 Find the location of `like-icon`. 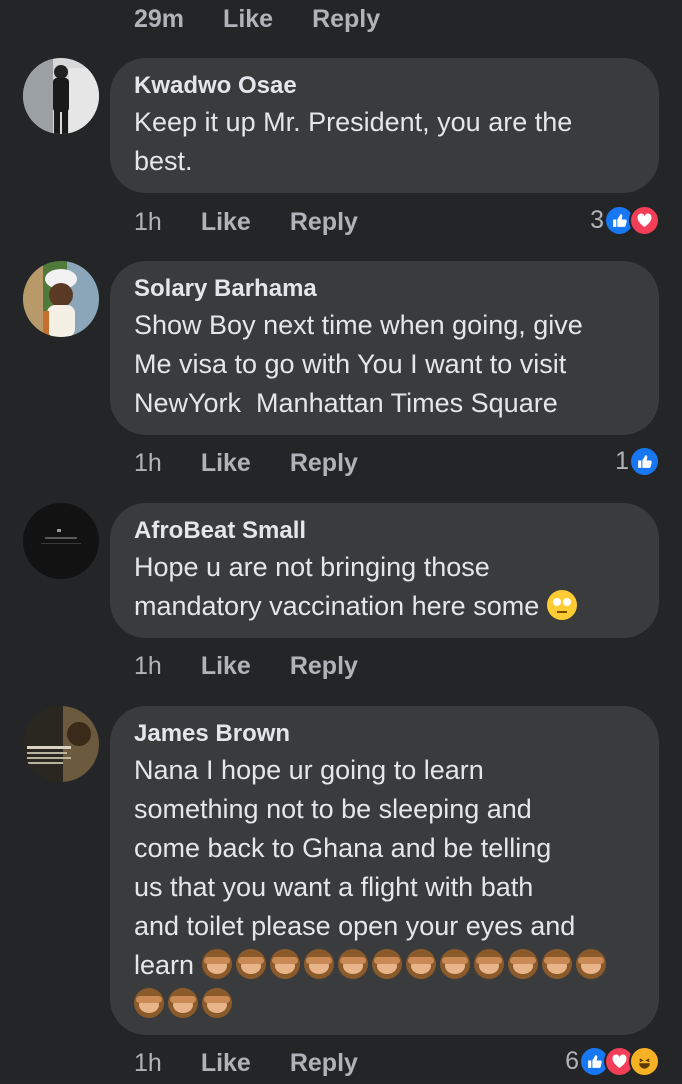

like-icon is located at coordinates (644, 461).